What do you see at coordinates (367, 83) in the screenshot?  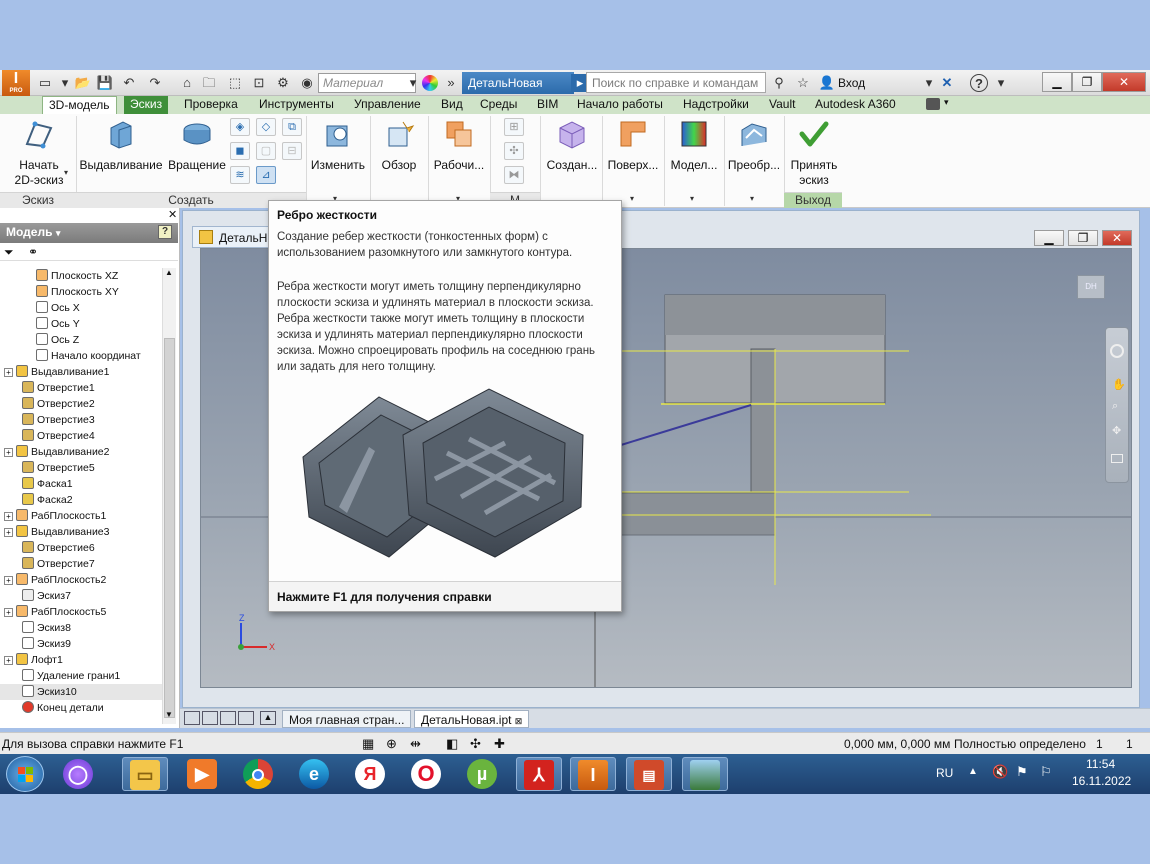 I see `material-combo: Материал` at bounding box center [367, 83].